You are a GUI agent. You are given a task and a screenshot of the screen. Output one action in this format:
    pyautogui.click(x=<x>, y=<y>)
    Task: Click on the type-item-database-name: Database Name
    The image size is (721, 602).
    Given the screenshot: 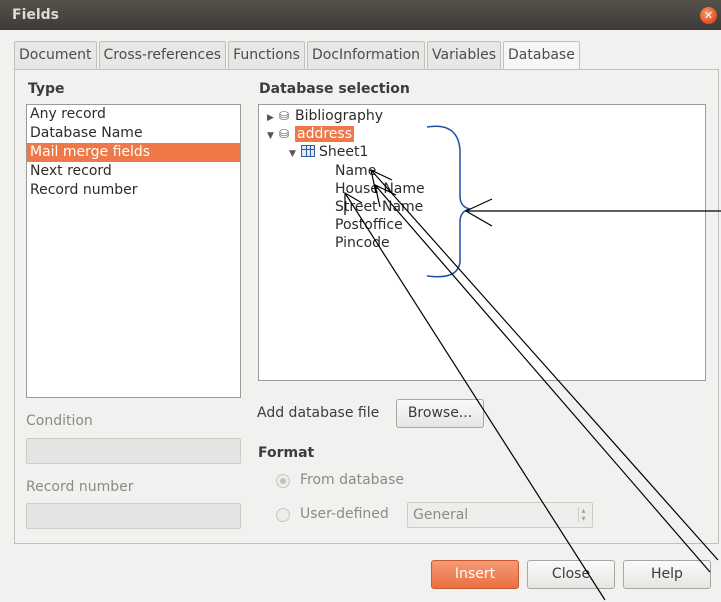 What is the action you would take?
    pyautogui.click(x=133, y=133)
    